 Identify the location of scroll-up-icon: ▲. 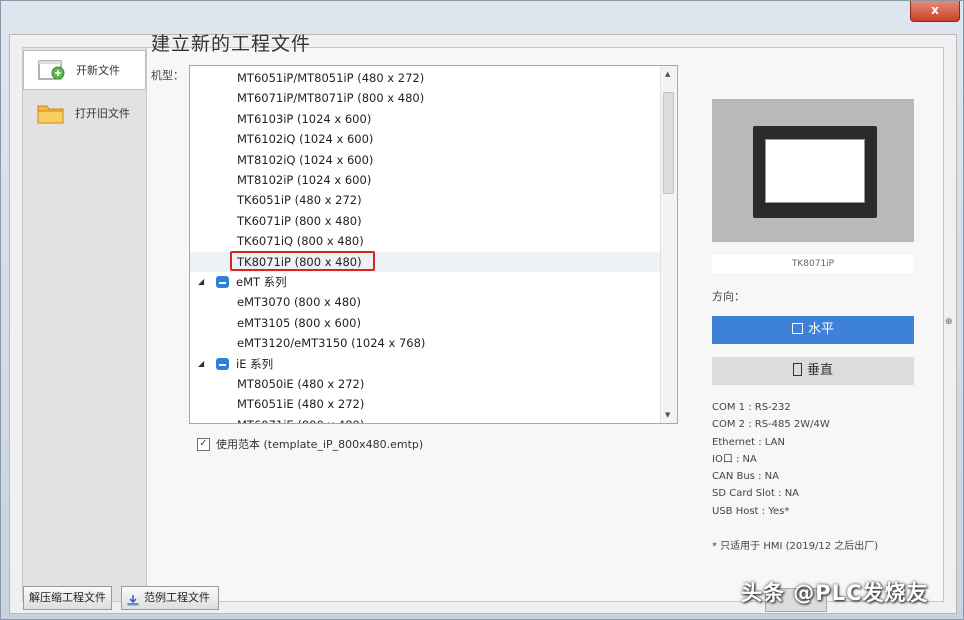
(667, 74).